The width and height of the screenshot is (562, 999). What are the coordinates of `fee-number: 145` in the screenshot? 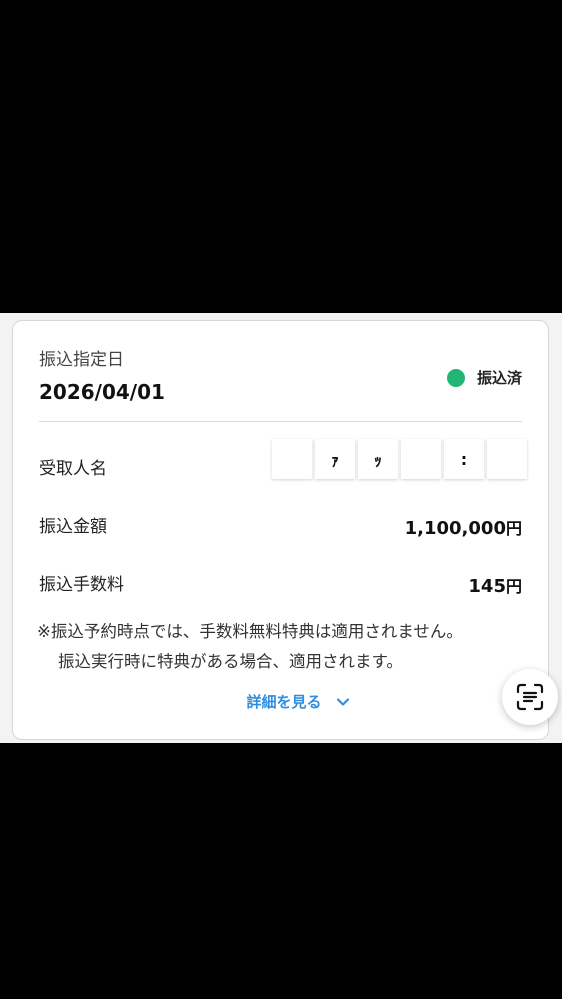 It's located at (487, 586).